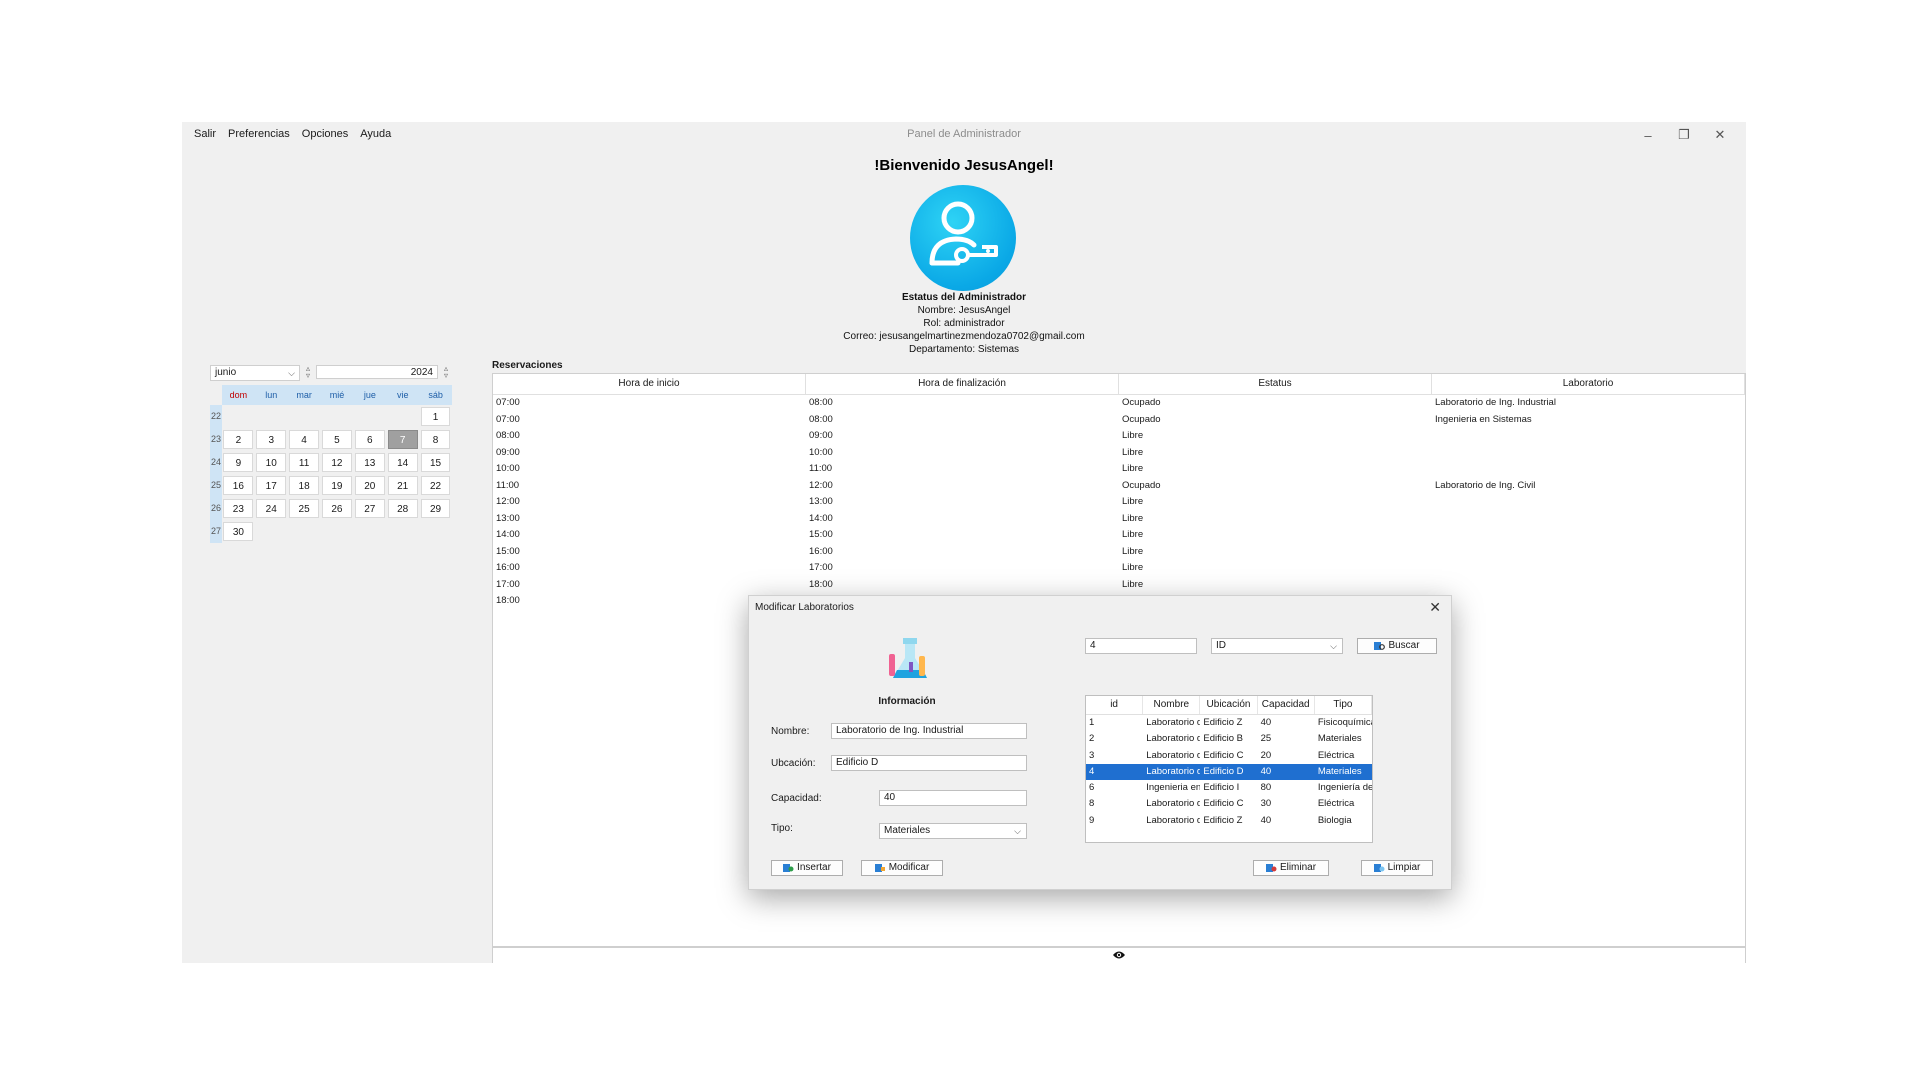 Image resolution: width=1920 pixels, height=1080 pixels. What do you see at coordinates (337, 508) in the screenshot?
I see `calendar-day: 26` at bounding box center [337, 508].